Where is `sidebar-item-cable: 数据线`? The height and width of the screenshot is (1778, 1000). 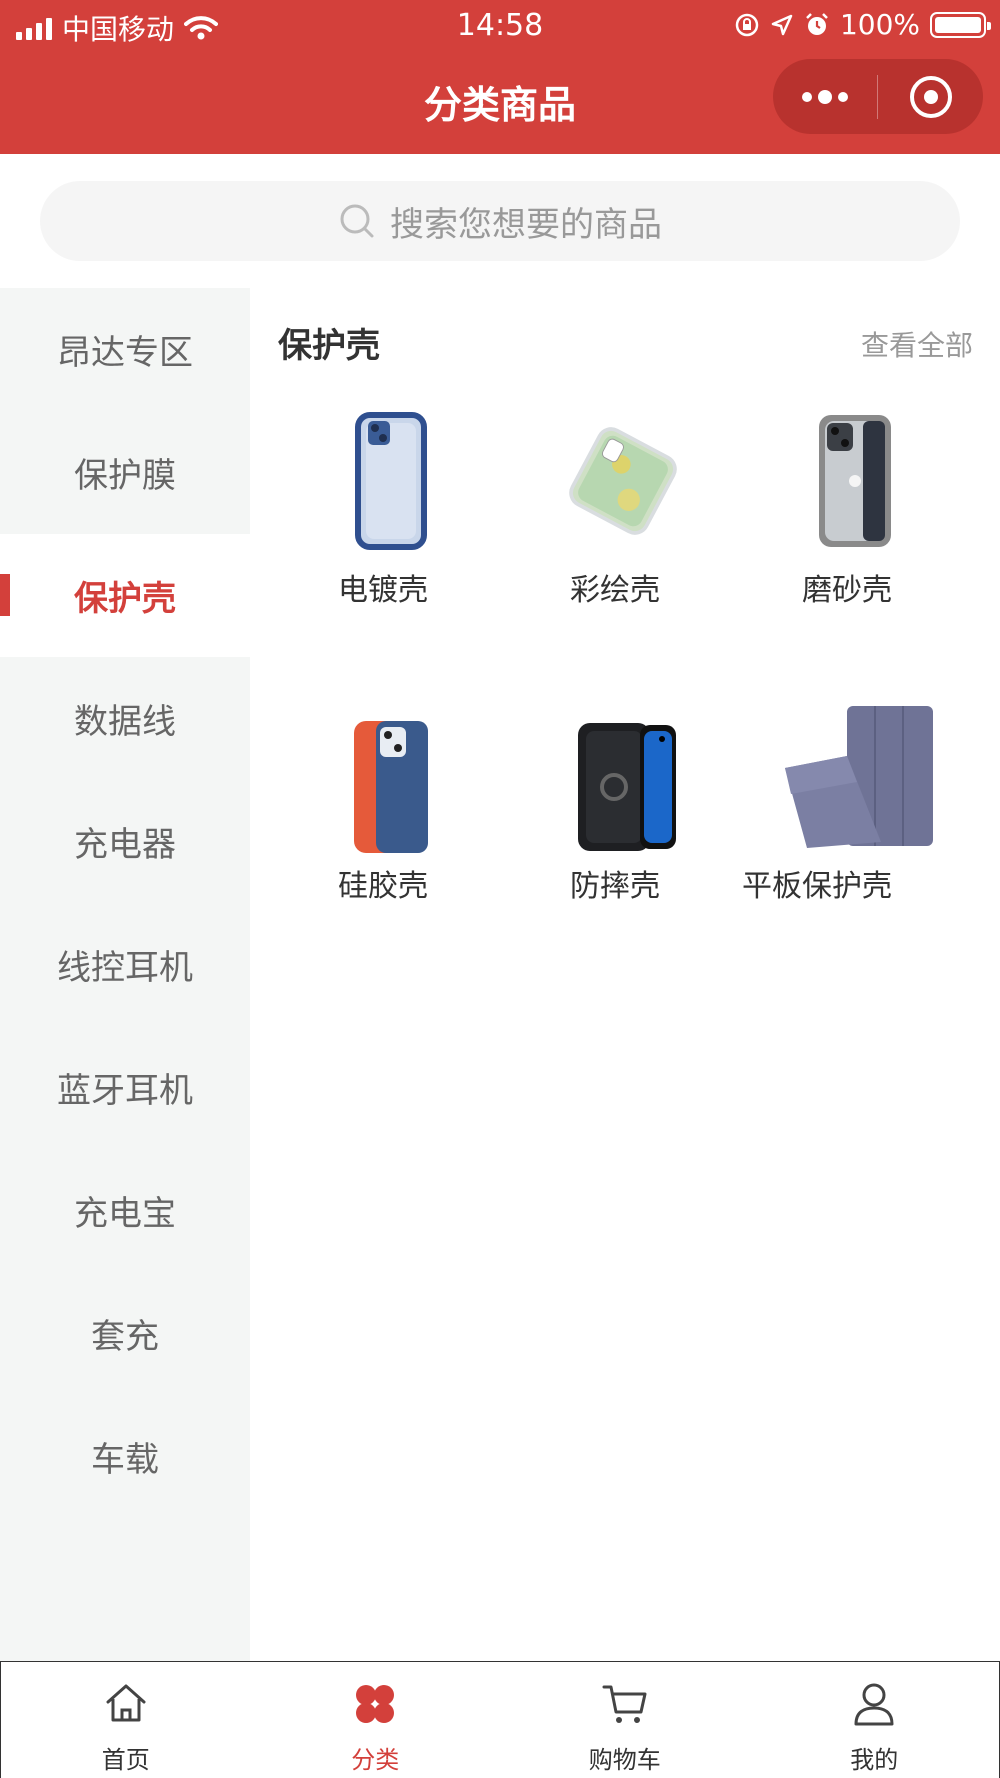
sidebar-item-cable: 数据线 is located at coordinates (125, 718).